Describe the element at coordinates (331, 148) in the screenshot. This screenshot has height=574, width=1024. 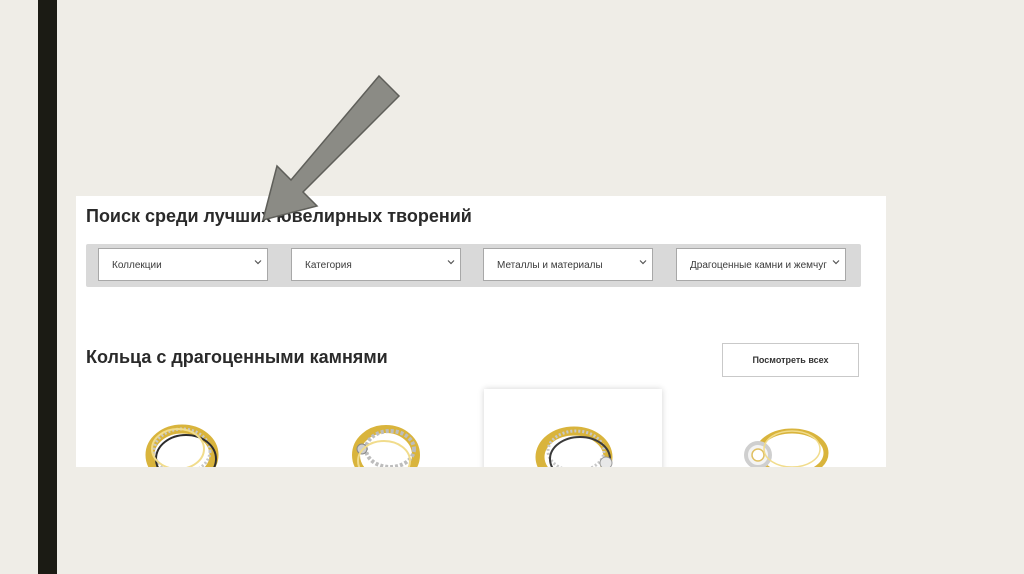
I see `arrow-icon` at that location.